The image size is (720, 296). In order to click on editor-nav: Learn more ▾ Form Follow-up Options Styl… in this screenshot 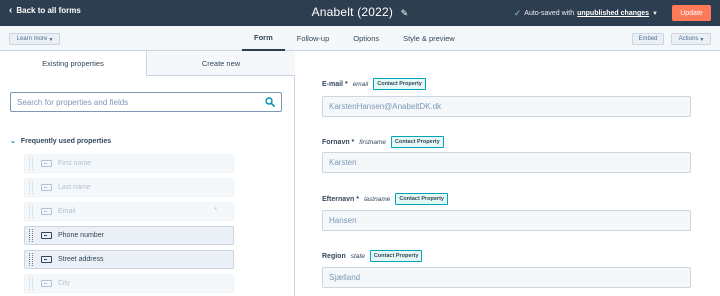, I will do `click(360, 38)`.